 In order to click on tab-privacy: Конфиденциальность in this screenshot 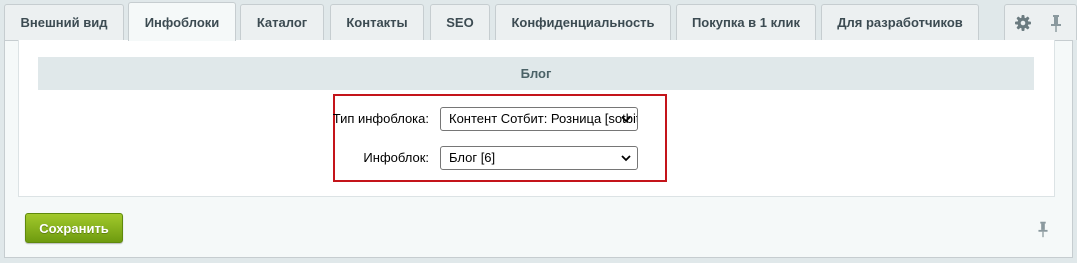, I will do `click(583, 22)`.